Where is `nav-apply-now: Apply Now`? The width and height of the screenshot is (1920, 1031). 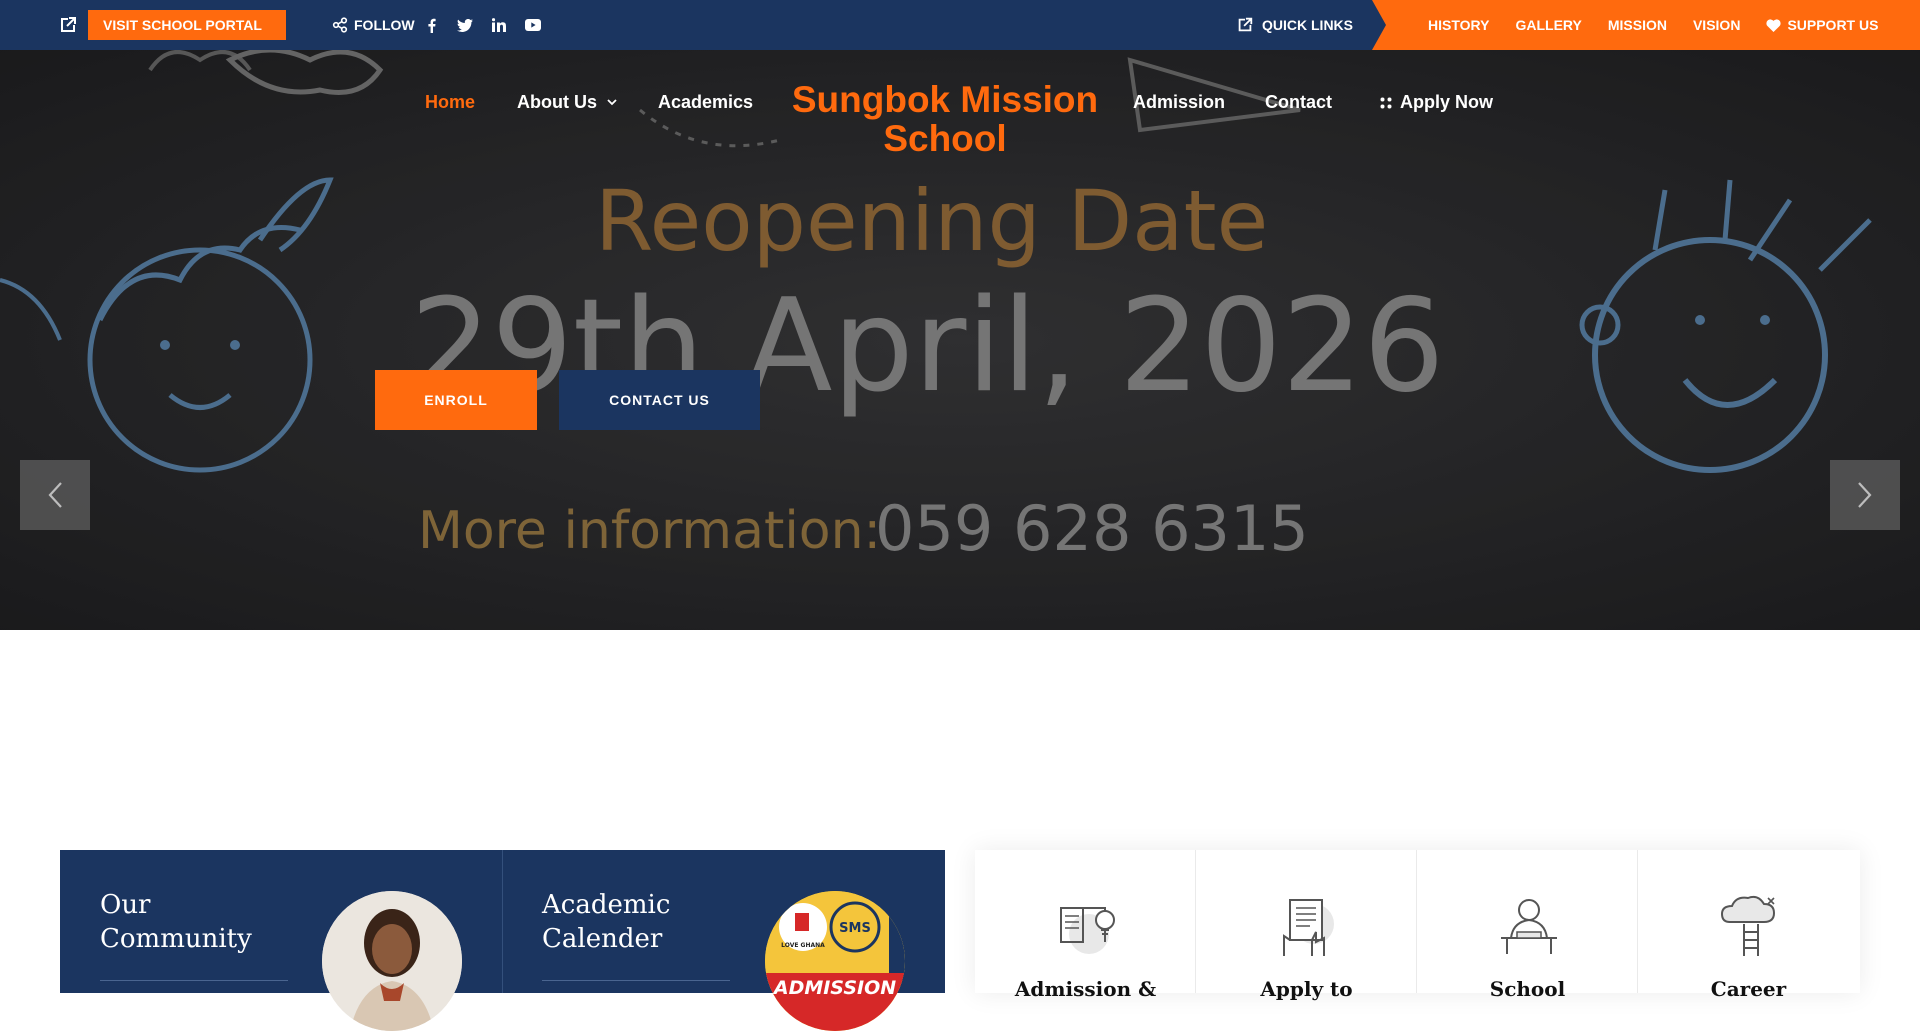
nav-apply-now: Apply Now is located at coordinates (1436, 102).